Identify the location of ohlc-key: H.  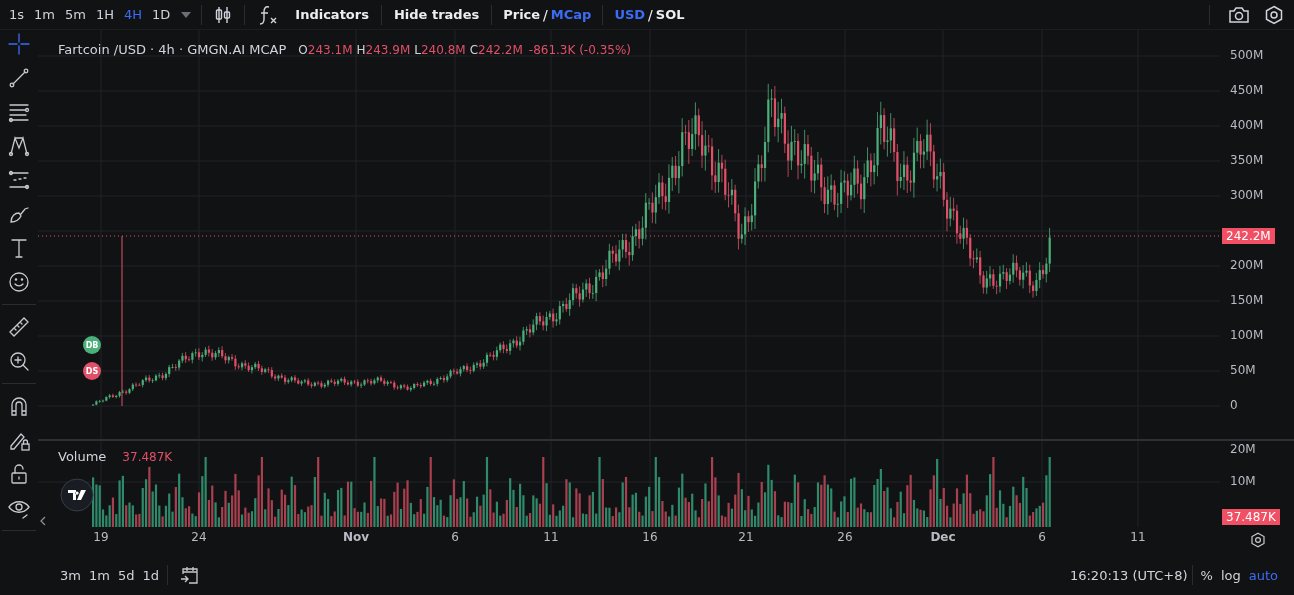
(361, 50).